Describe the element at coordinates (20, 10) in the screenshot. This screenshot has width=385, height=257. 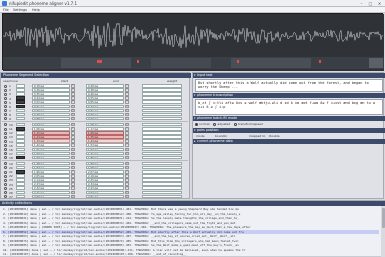
I see `menu-settings: Settings` at that location.